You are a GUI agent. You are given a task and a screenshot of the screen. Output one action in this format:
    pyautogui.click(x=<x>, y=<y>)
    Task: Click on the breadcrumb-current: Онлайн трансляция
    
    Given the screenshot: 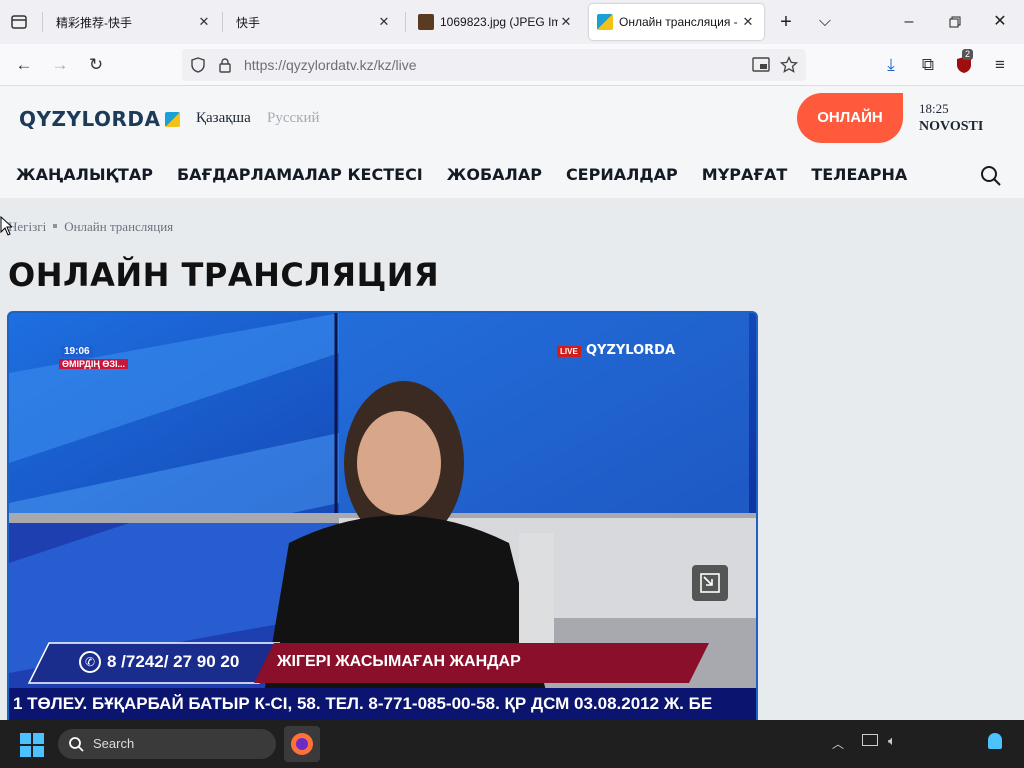 What is the action you would take?
    pyautogui.click(x=119, y=226)
    